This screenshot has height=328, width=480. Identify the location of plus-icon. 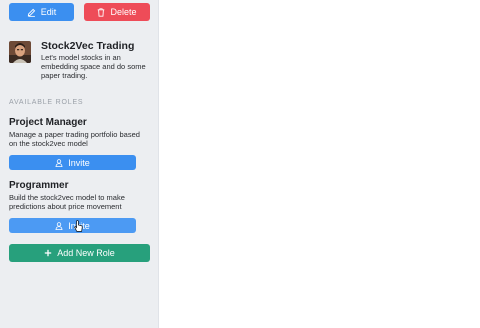
(48, 253).